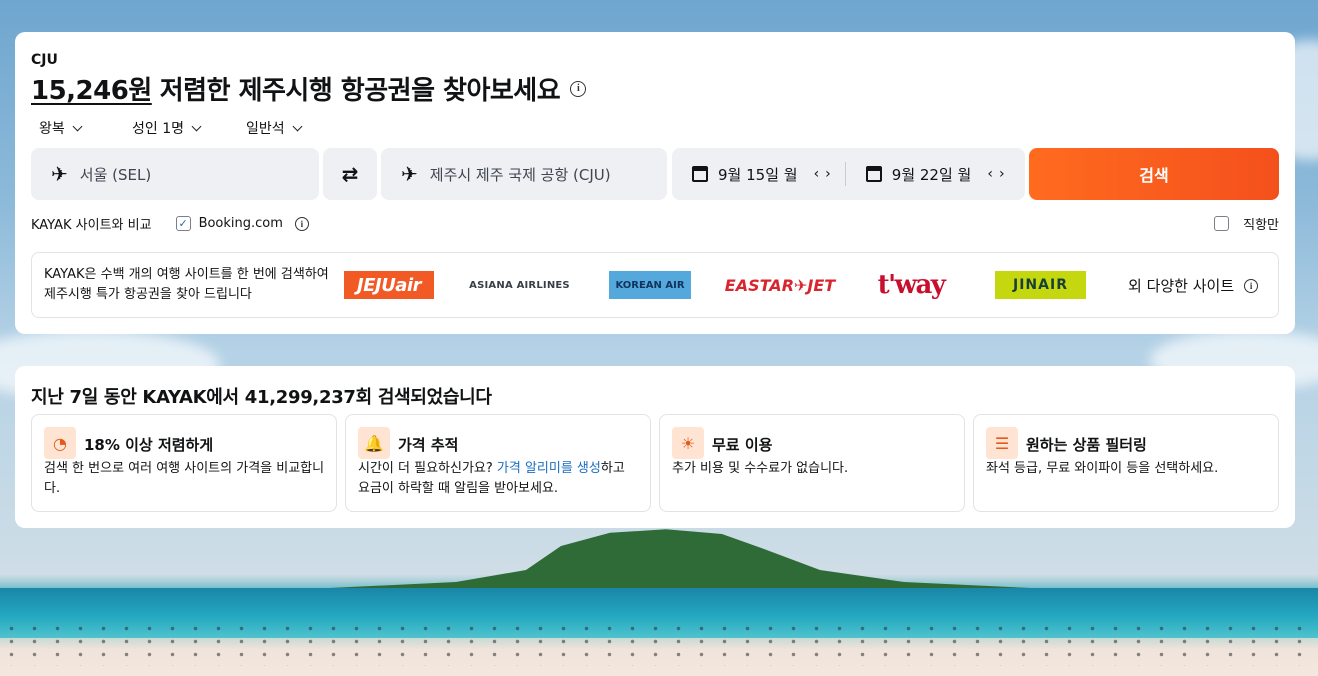 This screenshot has height=676, width=1318. What do you see at coordinates (170, 223) in the screenshot?
I see `compare-sites: KAYAK 사이트와 비교 ✓ Booking.com i` at bounding box center [170, 223].